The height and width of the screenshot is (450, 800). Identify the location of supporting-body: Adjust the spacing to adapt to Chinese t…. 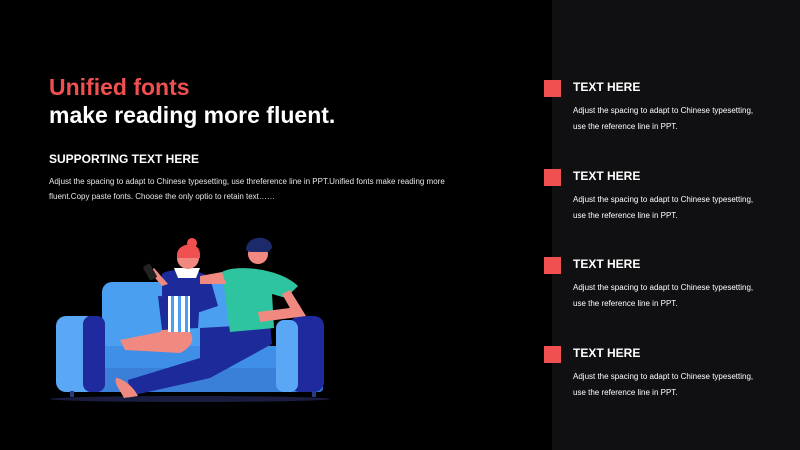
(247, 189).